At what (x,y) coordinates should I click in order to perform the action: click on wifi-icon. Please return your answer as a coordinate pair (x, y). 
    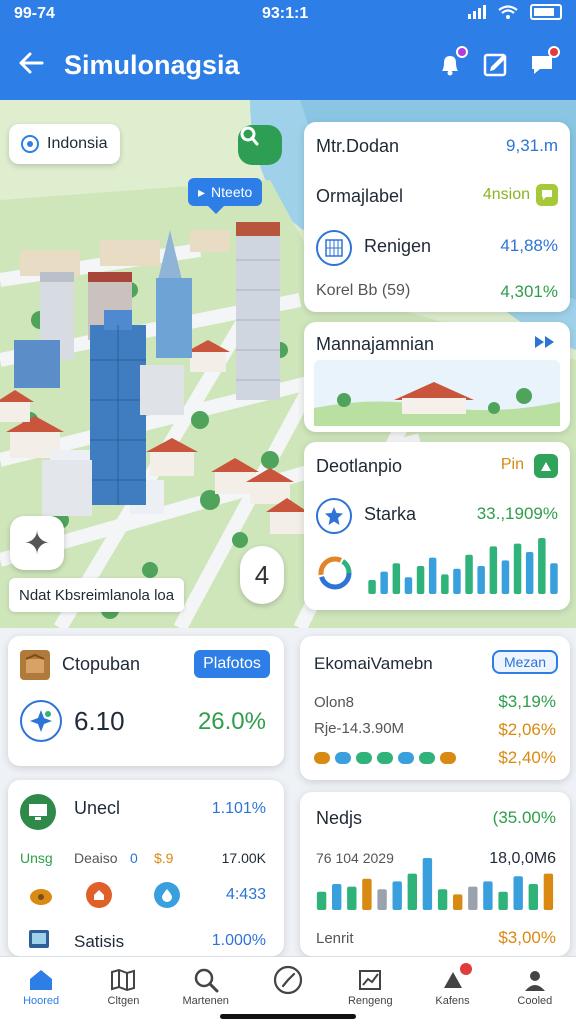
    Looking at the image, I should click on (508, 12).